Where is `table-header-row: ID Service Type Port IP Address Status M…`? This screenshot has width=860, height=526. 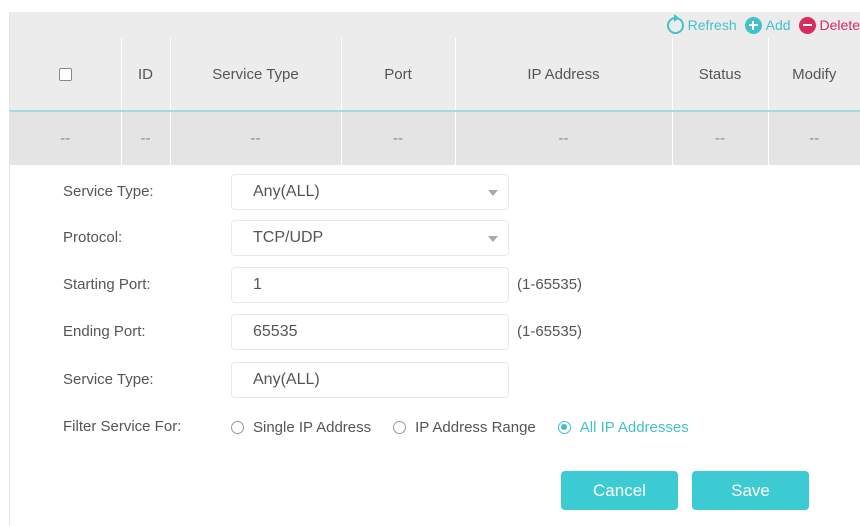 table-header-row: ID Service Type Port IP Address Status M… is located at coordinates (435, 75).